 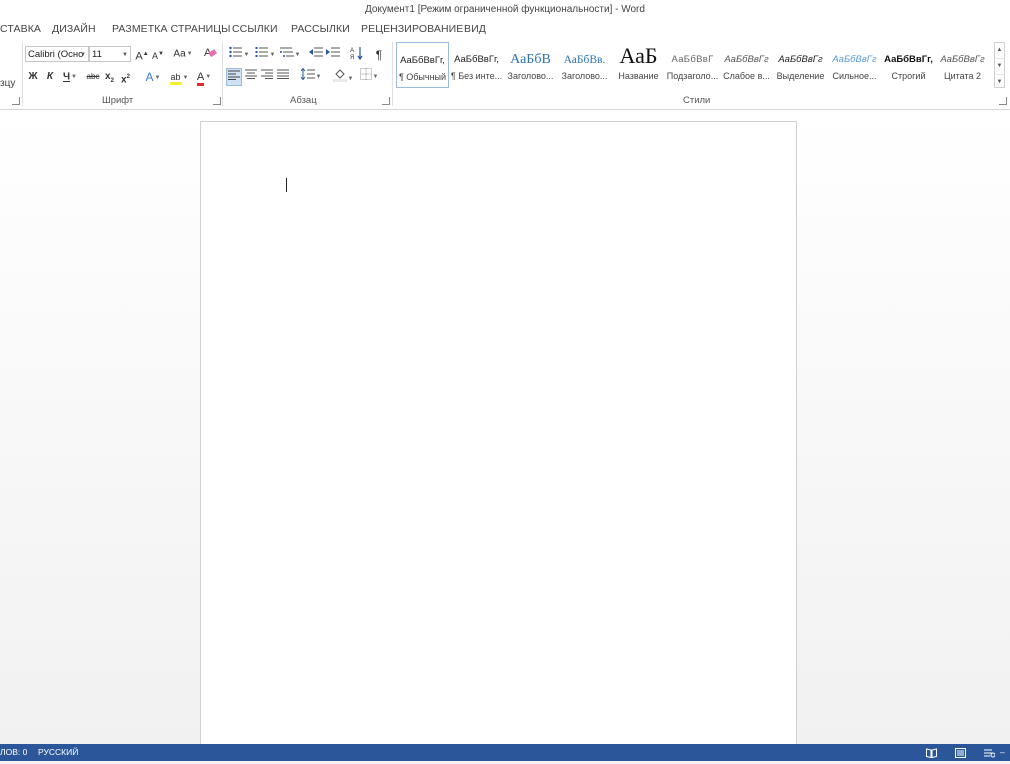 I want to click on borders-button: ▼, so click(x=369, y=77).